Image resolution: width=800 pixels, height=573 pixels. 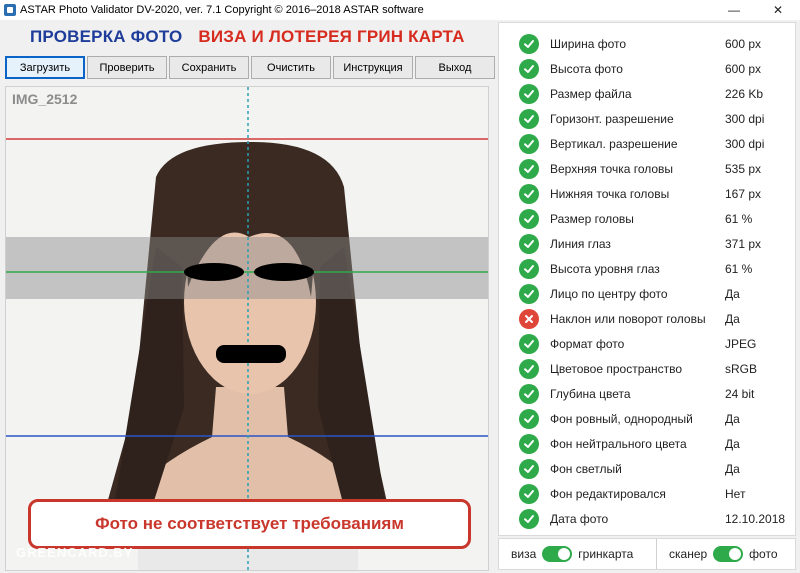 What do you see at coordinates (579, 518) in the screenshot?
I see `check-label: Дата фото` at bounding box center [579, 518].